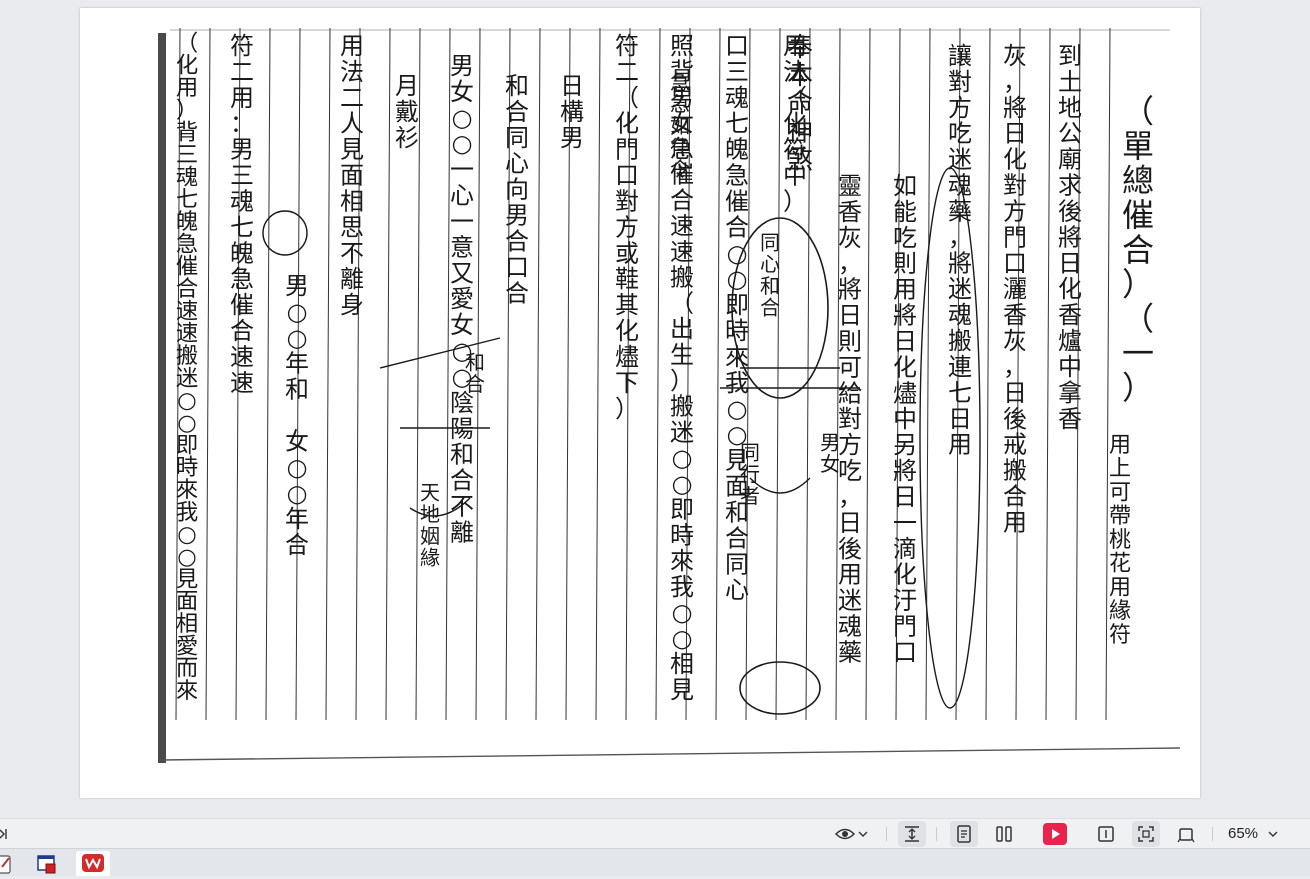 Image resolution: width=1310 pixels, height=879 pixels. I want to click on zoom-control: 65%, so click(1263, 834).